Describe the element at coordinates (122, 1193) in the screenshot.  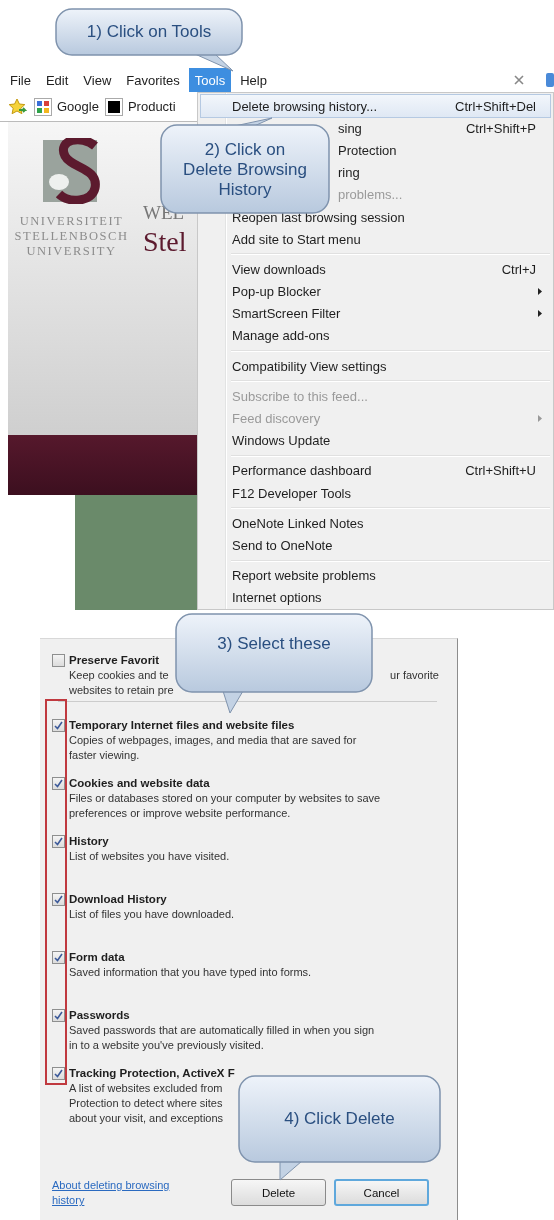
I see `help-link: About deleting browsing history` at that location.